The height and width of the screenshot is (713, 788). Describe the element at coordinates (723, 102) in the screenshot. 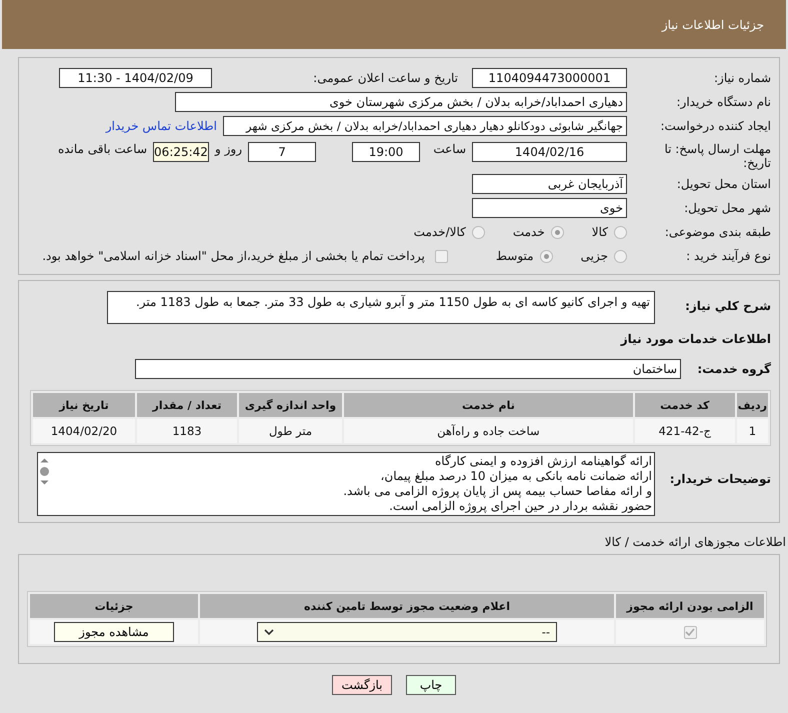

I see `field-label: نام دستگاه خریدار:` at that location.